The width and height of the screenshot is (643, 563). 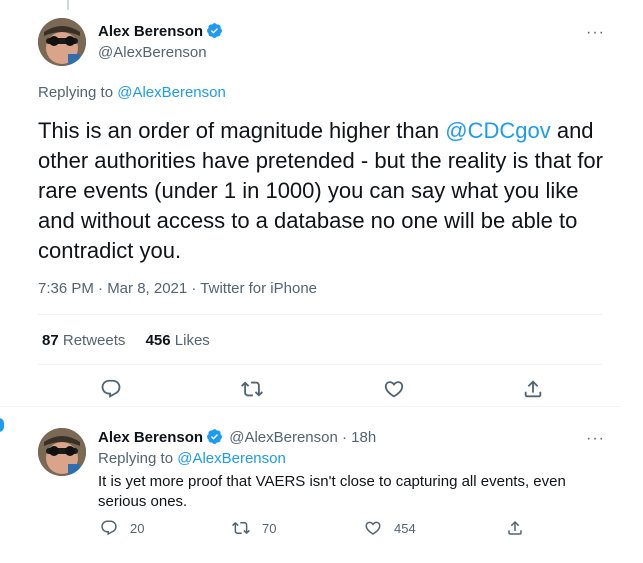 I want to click on share-button, so click(x=521, y=528).